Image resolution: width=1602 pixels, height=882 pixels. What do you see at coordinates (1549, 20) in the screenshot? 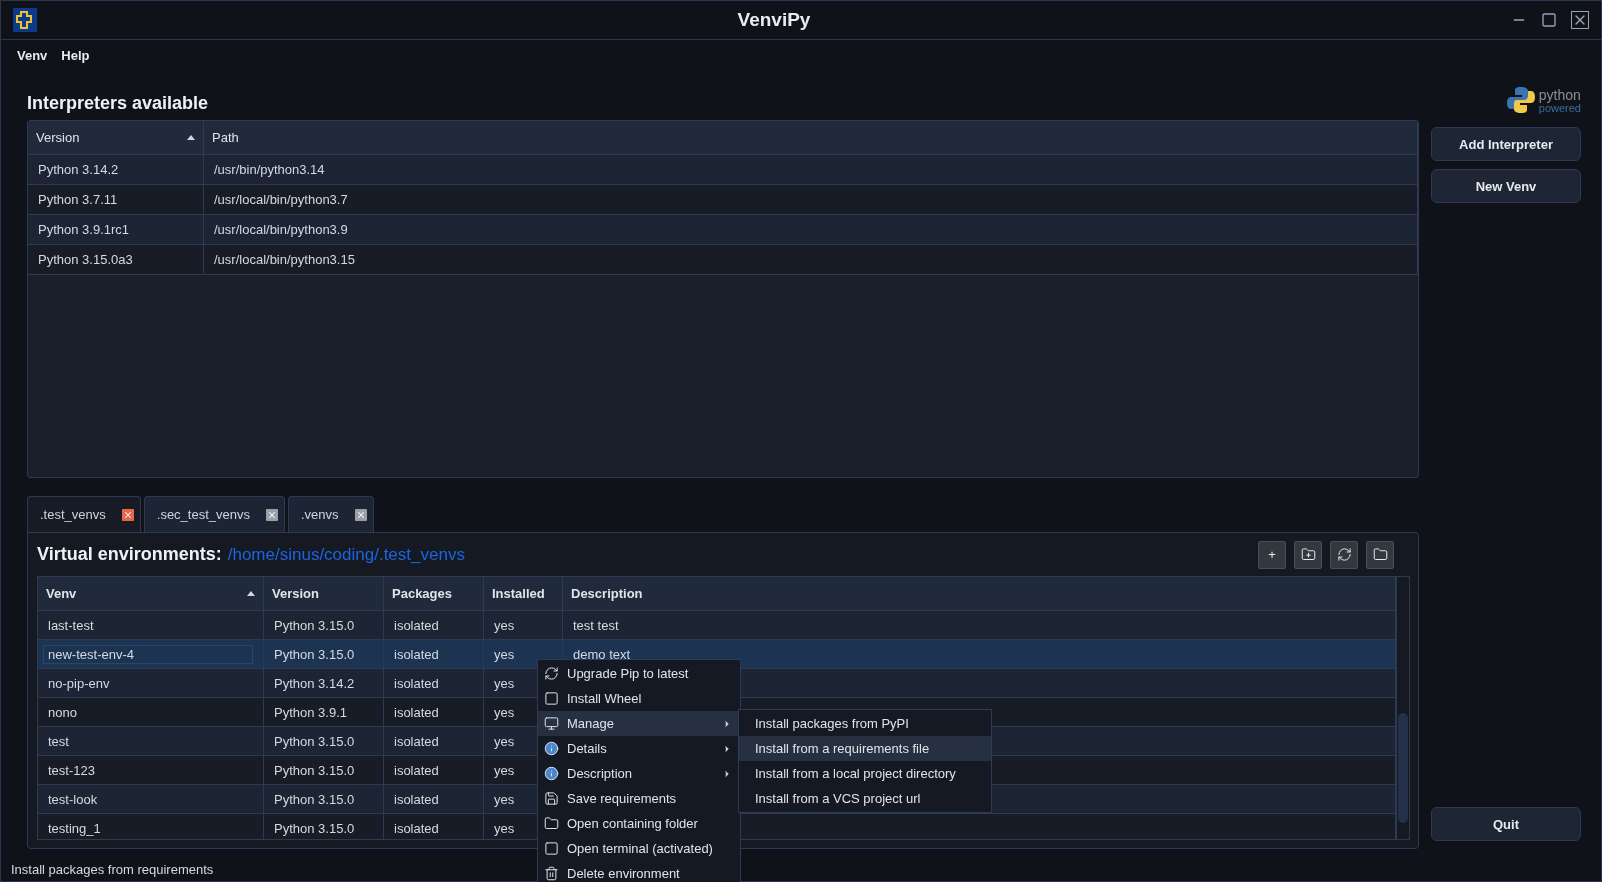
I see `maximize-icon` at bounding box center [1549, 20].